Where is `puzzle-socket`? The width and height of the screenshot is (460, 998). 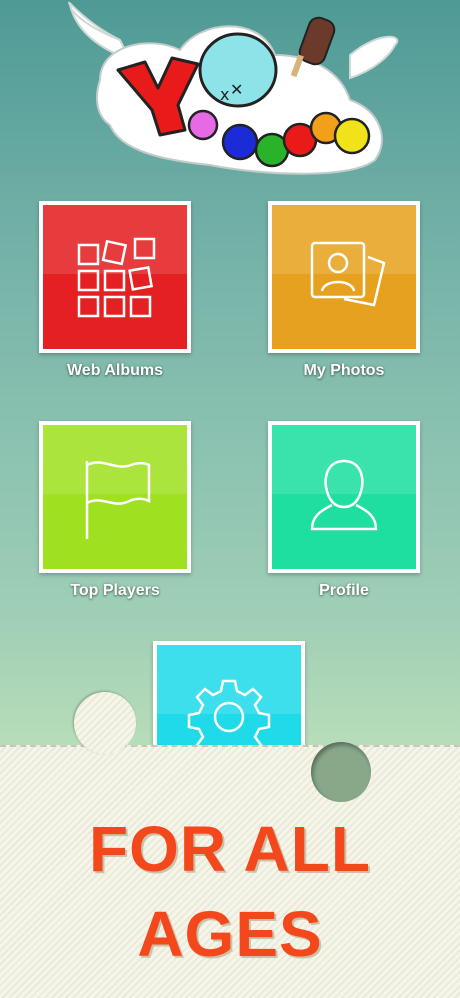 puzzle-socket is located at coordinates (341, 772).